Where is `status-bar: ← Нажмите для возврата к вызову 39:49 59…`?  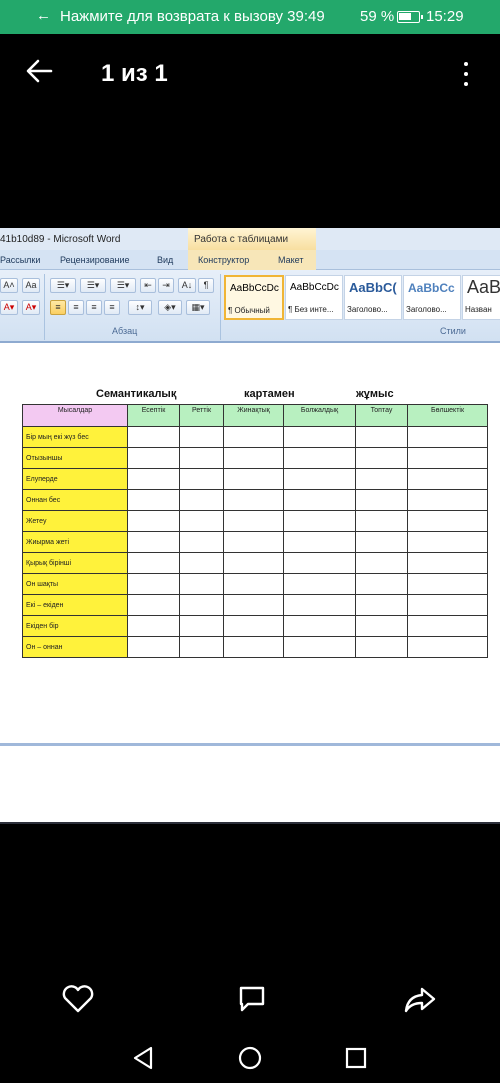
status-bar: ← Нажмите для возврата к вызову 39:49 59… is located at coordinates (250, 17).